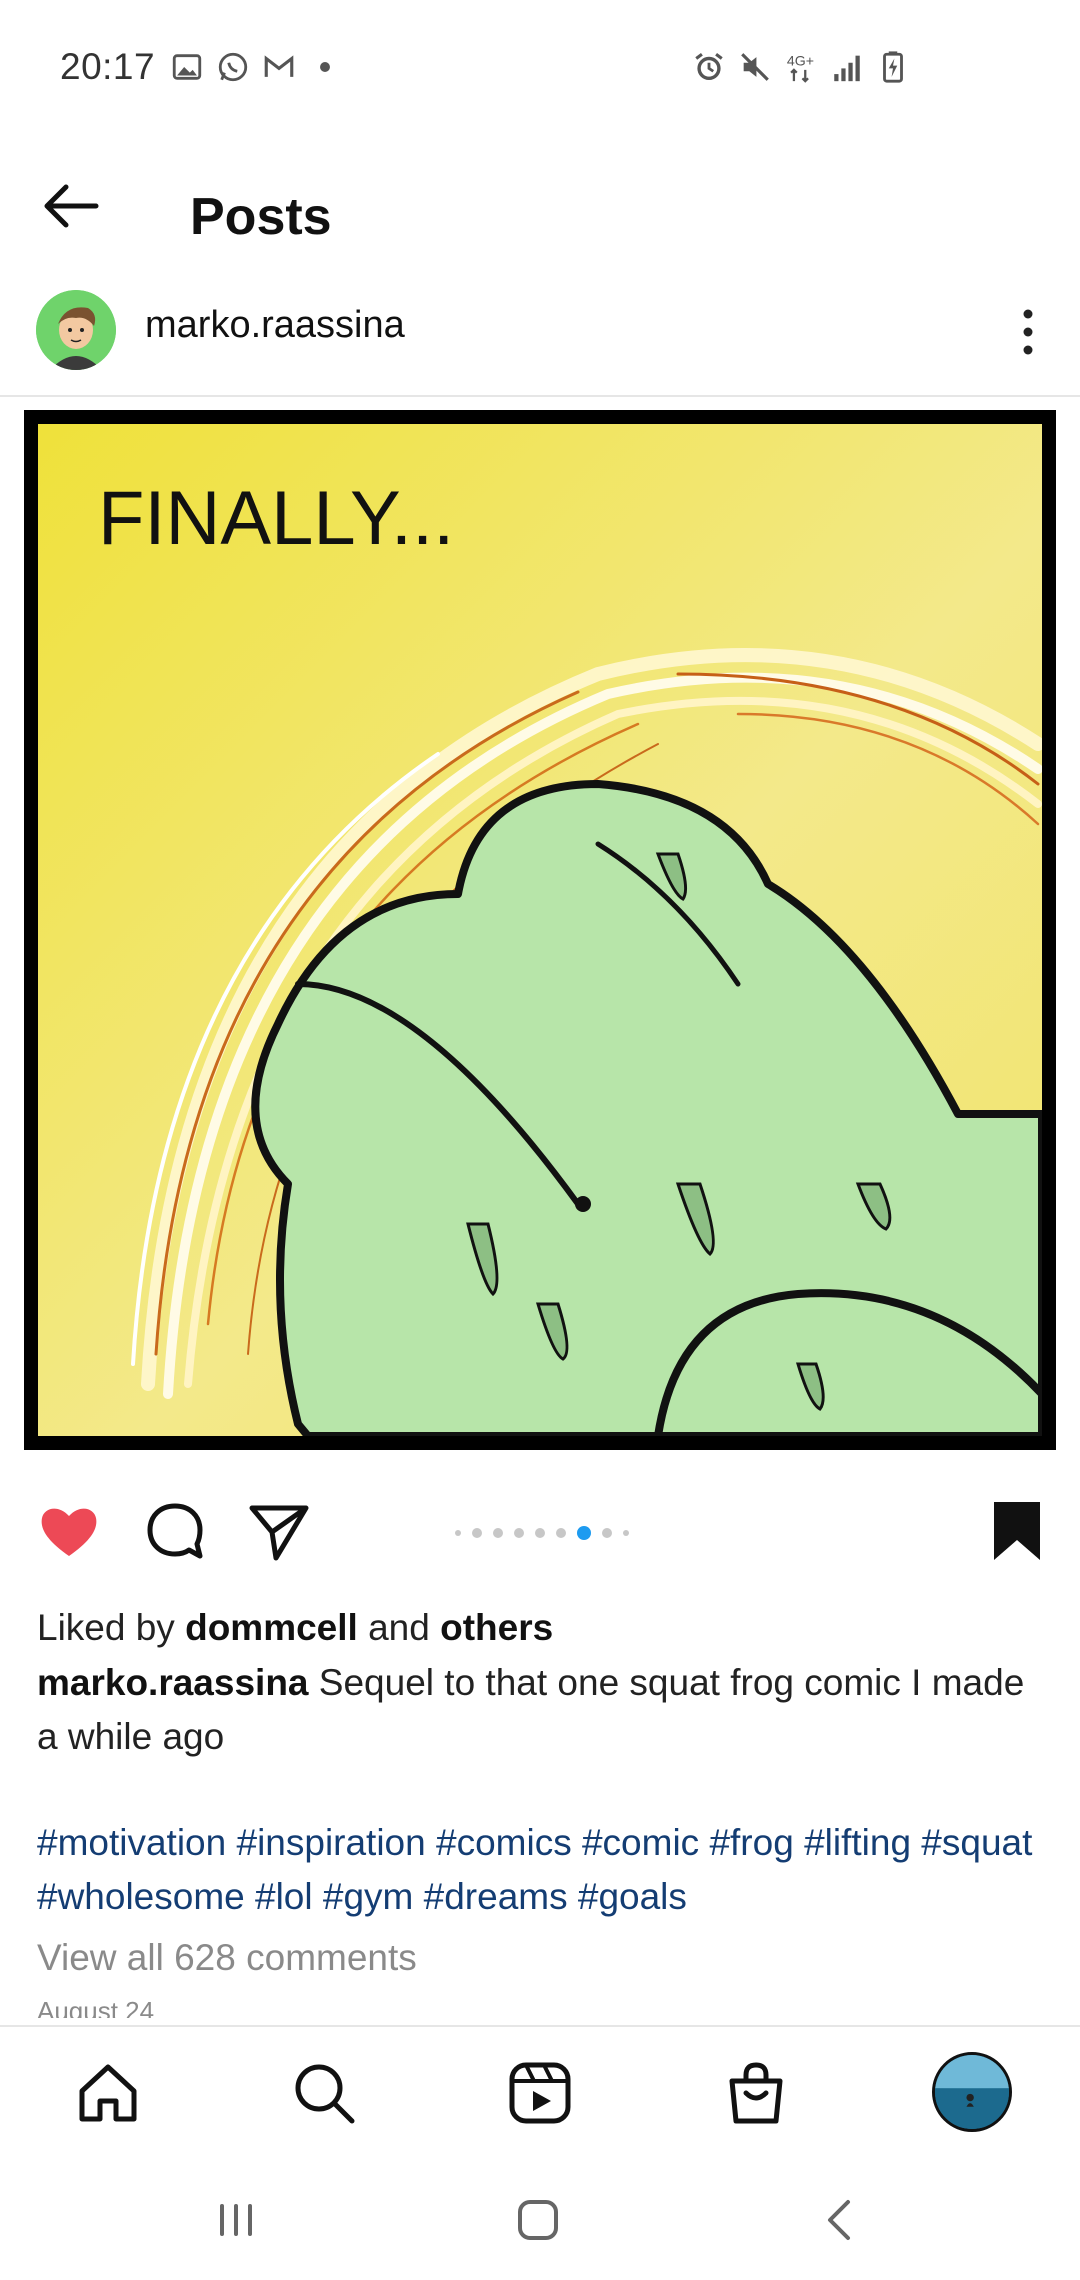  Describe the element at coordinates (542, 1958) in the screenshot. I see `view-all-comments: View all 628 comments` at that location.